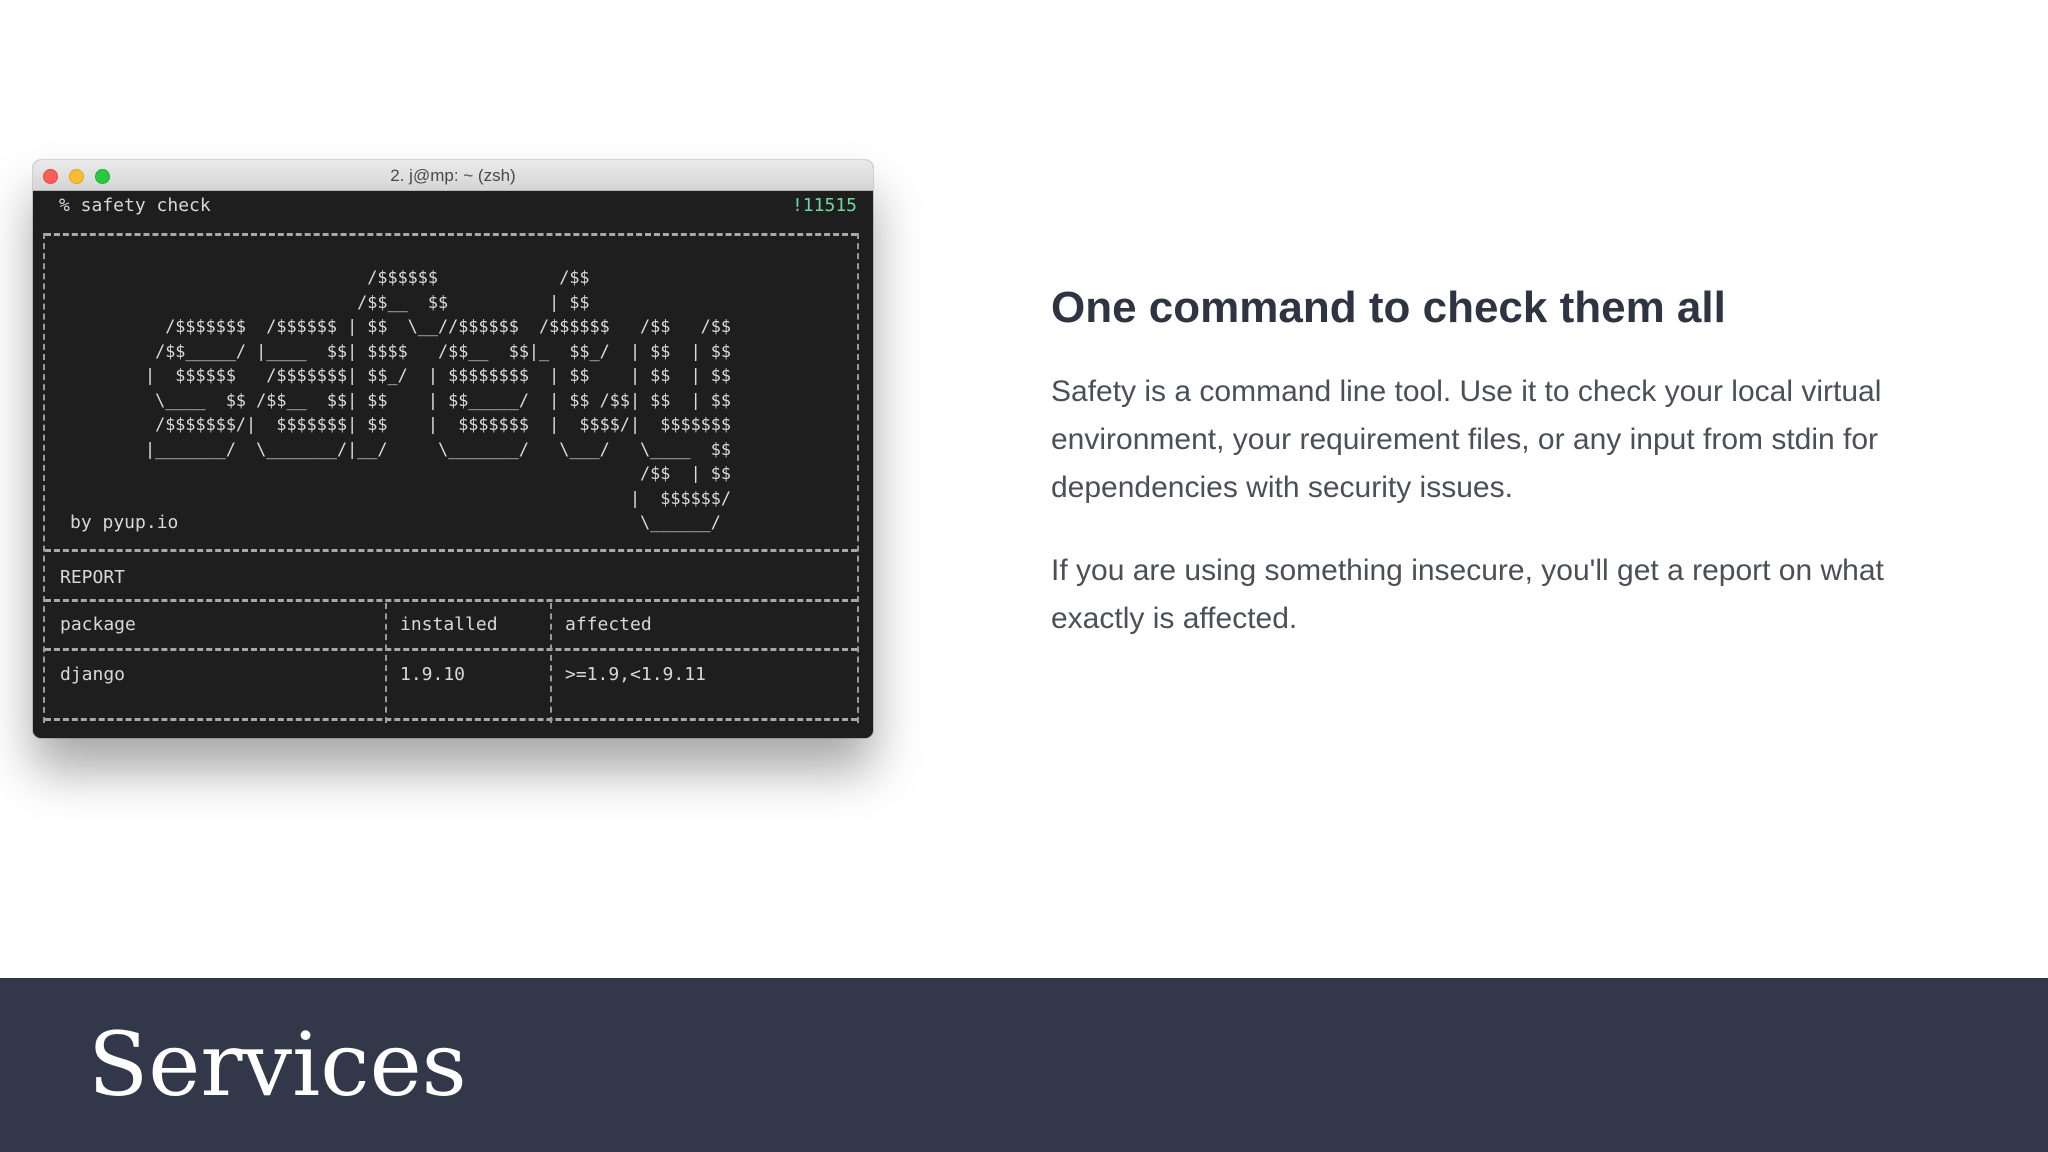 This screenshot has height=1152, width=2048. What do you see at coordinates (608, 624) in the screenshot?
I see `table-header-affected: affected` at bounding box center [608, 624].